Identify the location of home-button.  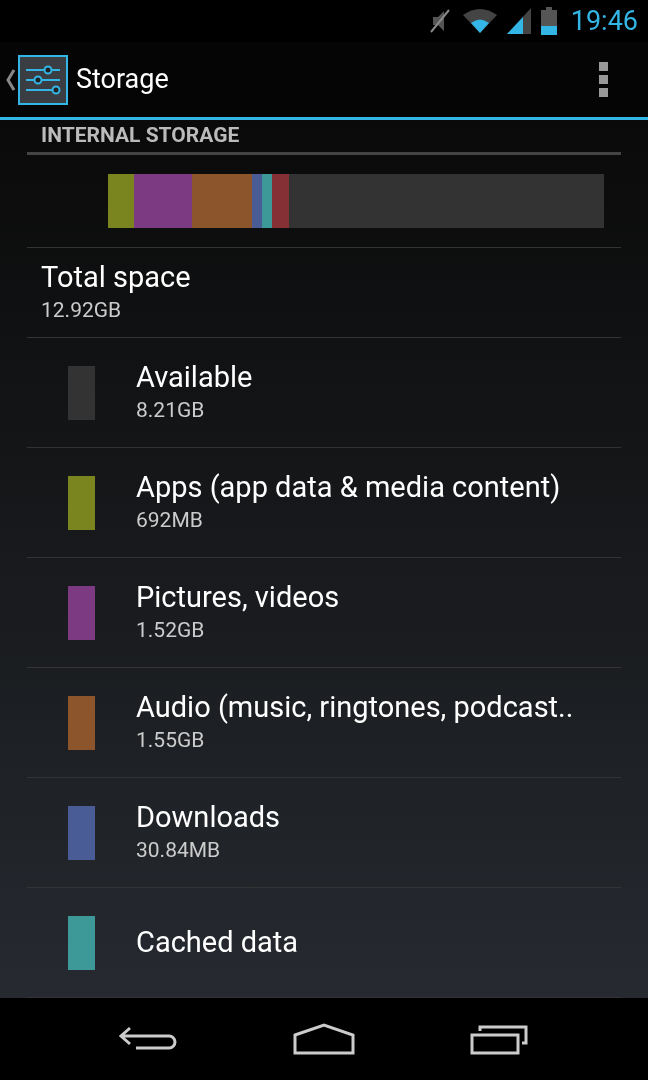
(324, 1039).